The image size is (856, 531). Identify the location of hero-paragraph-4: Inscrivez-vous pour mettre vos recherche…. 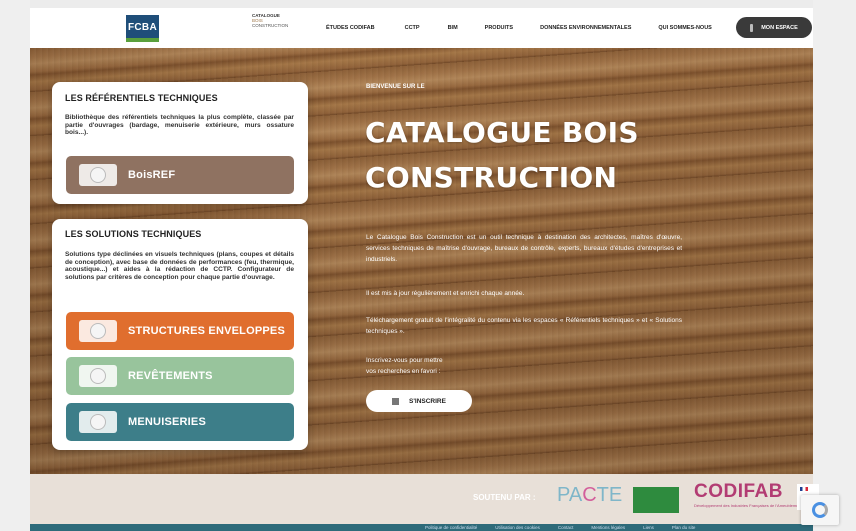
(524, 366).